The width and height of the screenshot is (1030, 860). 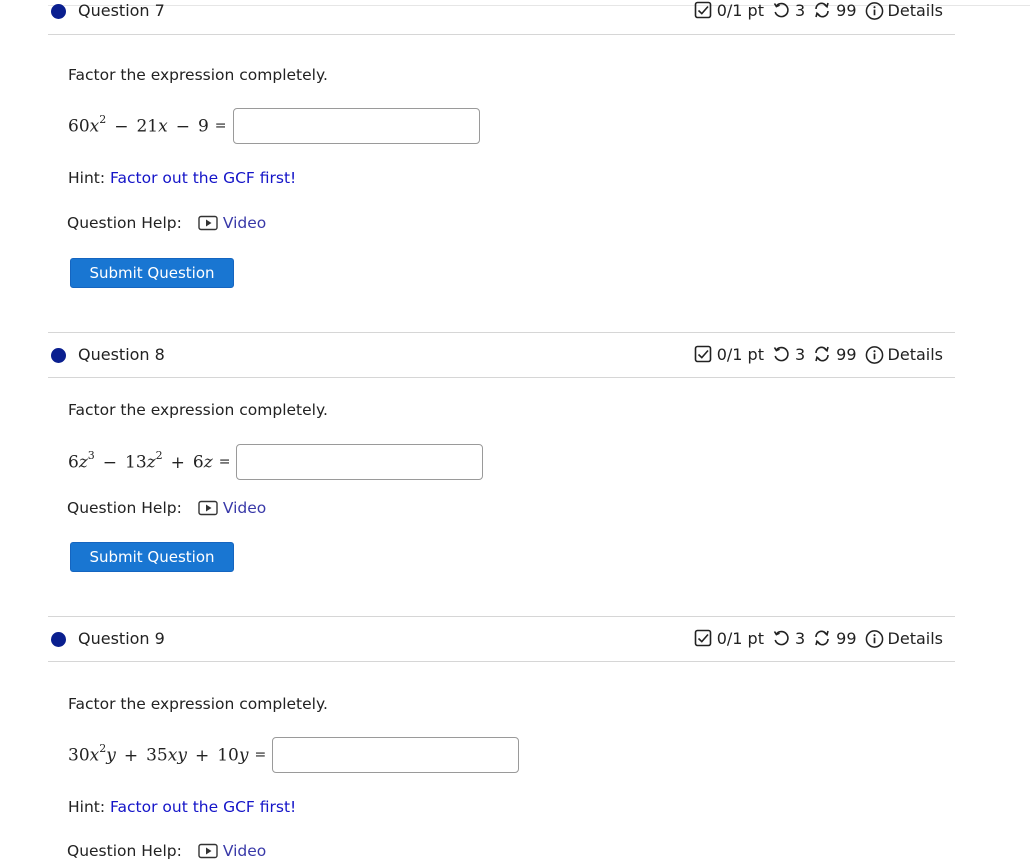 What do you see at coordinates (158, 754) in the screenshot?
I see `math-expression: 30x2y +35xy +10y` at bounding box center [158, 754].